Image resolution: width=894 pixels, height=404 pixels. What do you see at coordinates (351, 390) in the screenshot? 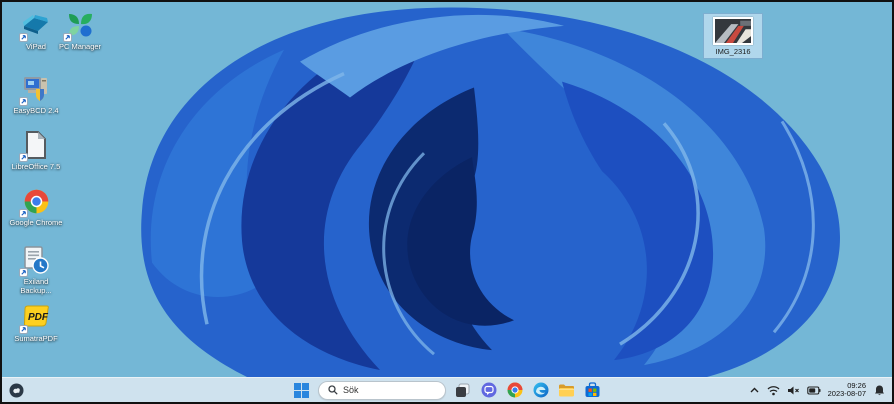
I see `search-placeholder: Sök` at bounding box center [351, 390].